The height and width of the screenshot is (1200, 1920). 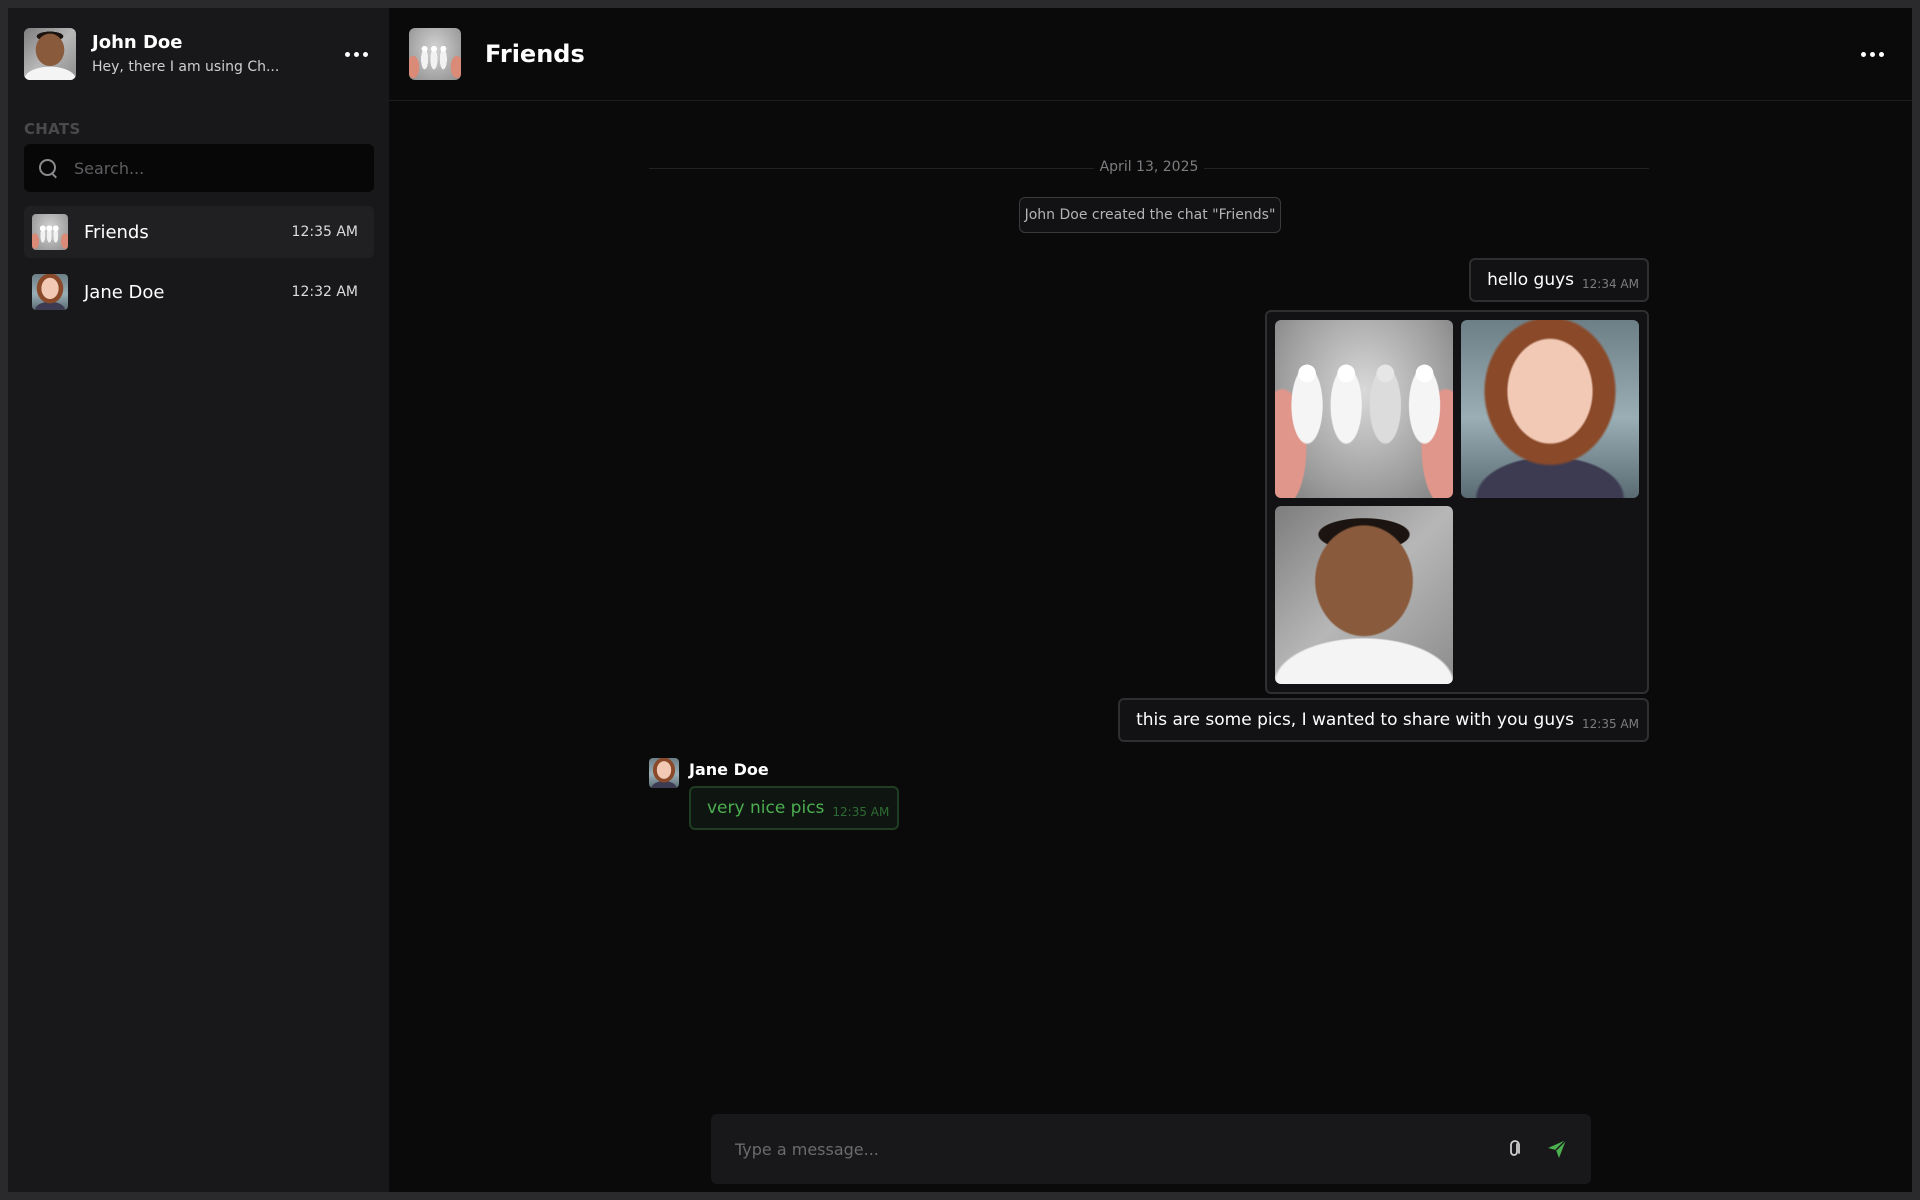 I want to click on date-separator: April 13, 2025, so click(x=1149, y=167).